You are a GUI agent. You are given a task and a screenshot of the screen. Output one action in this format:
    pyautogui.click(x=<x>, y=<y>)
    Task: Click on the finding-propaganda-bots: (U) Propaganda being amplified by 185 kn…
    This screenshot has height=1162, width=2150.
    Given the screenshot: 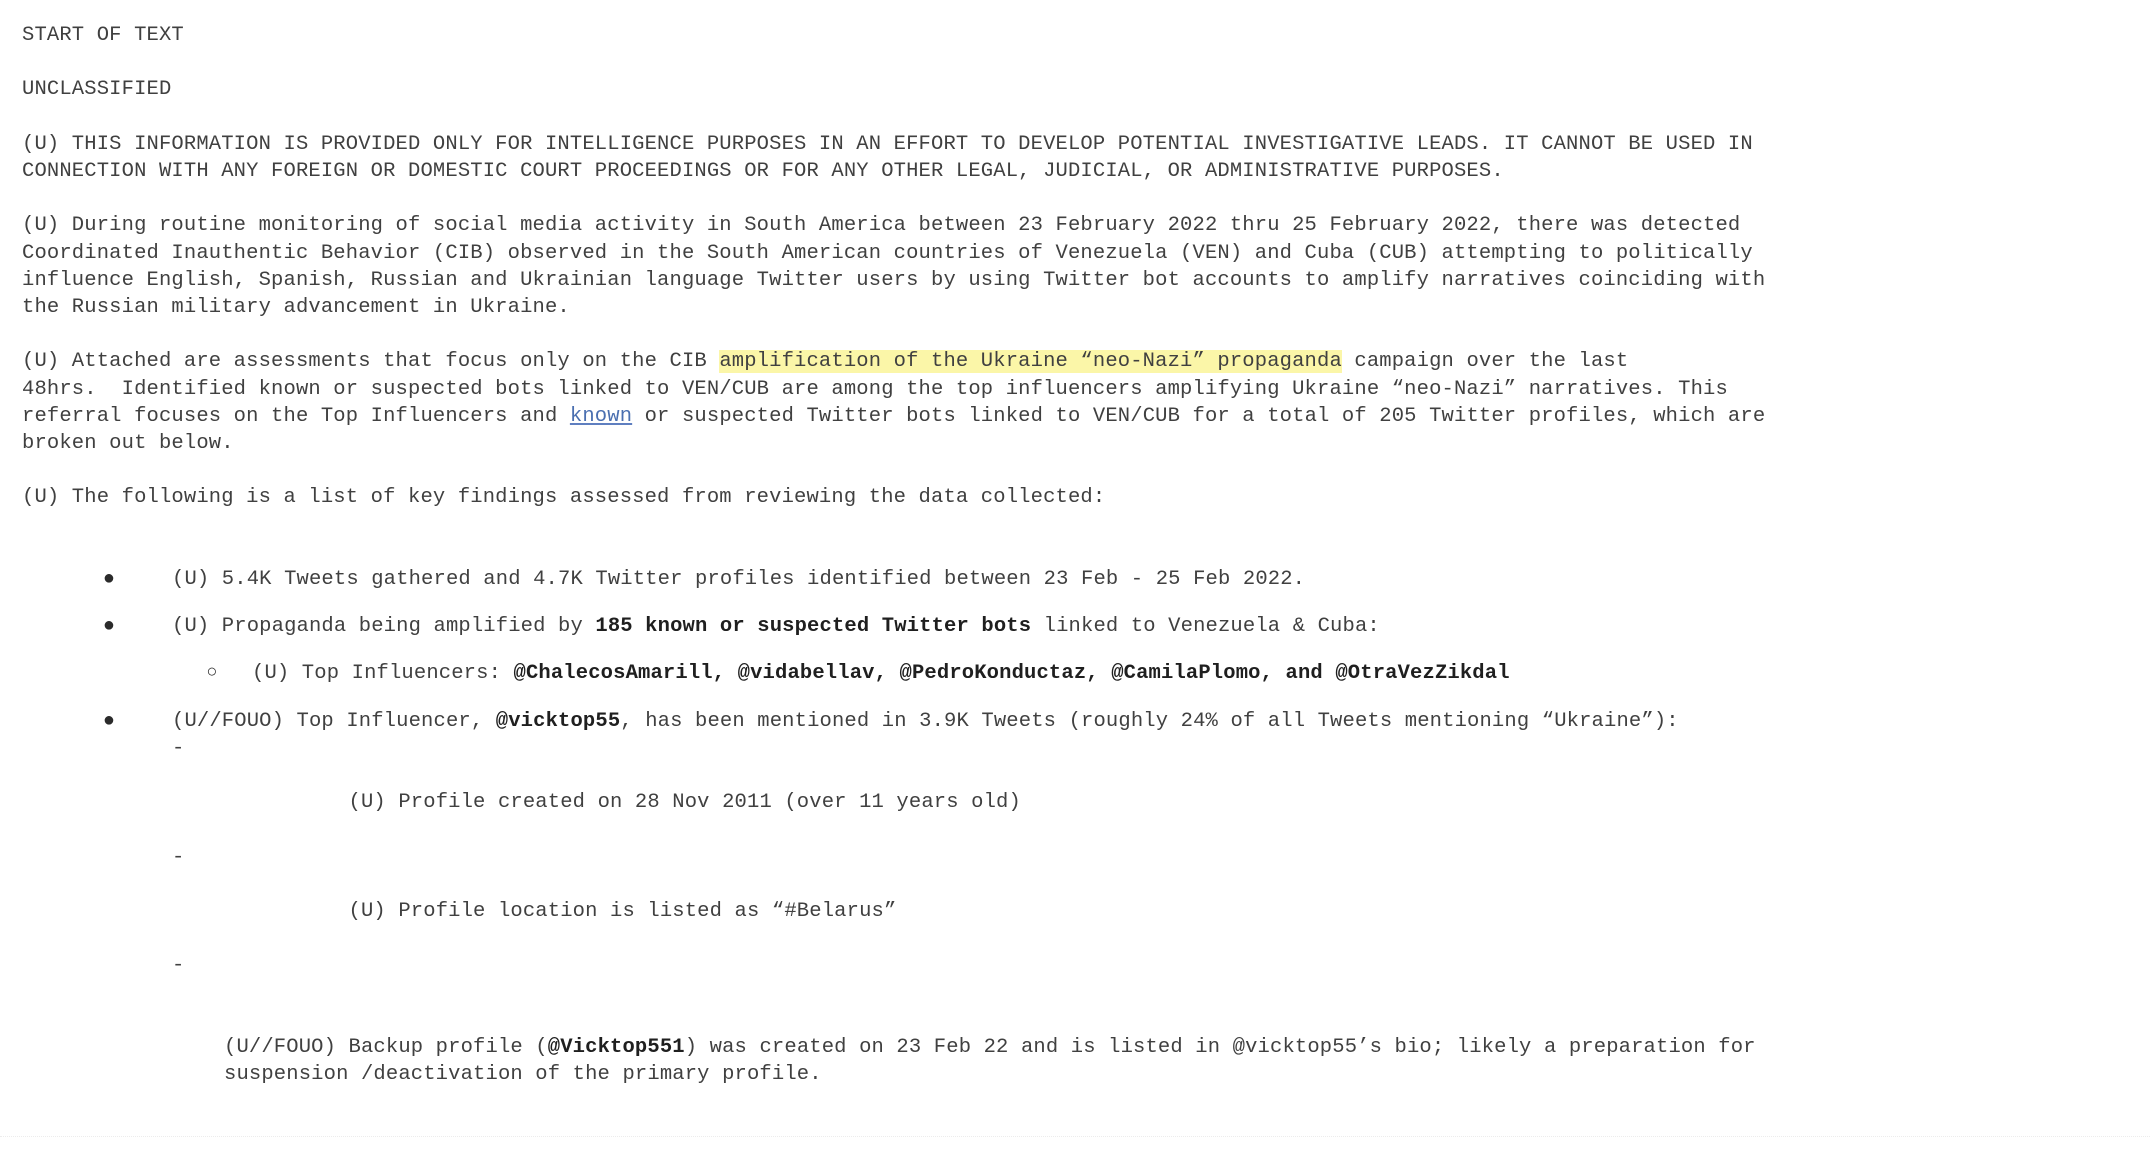 What is the action you would take?
    pyautogui.click(x=776, y=626)
    